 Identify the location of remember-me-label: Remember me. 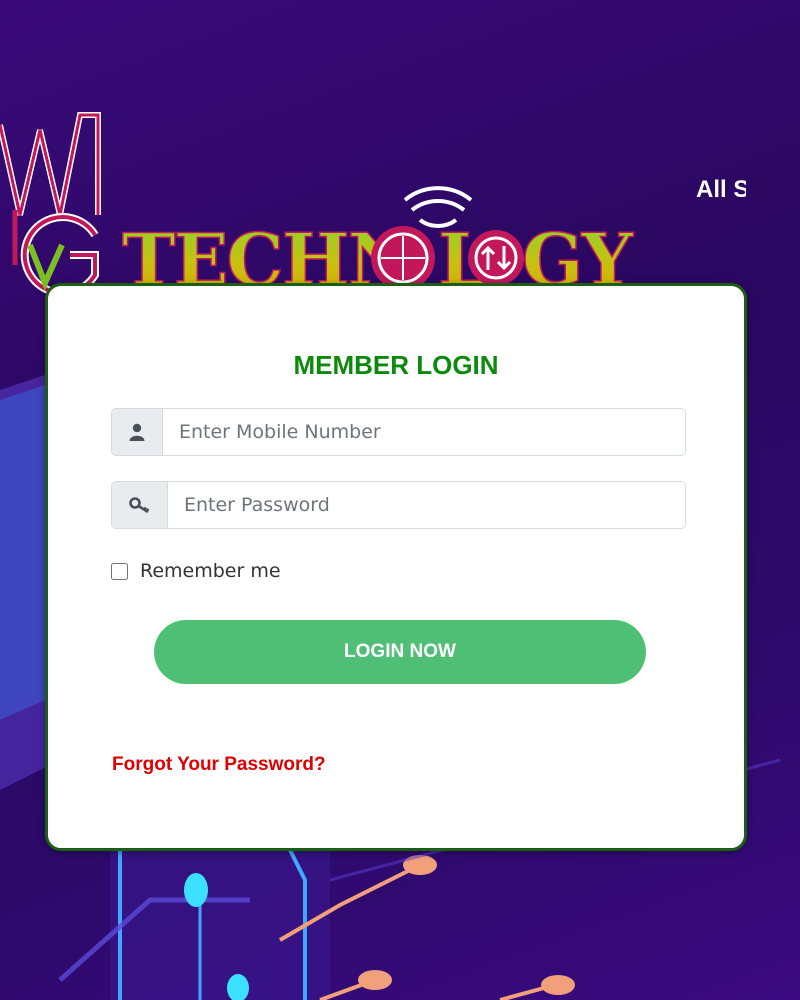
(210, 571).